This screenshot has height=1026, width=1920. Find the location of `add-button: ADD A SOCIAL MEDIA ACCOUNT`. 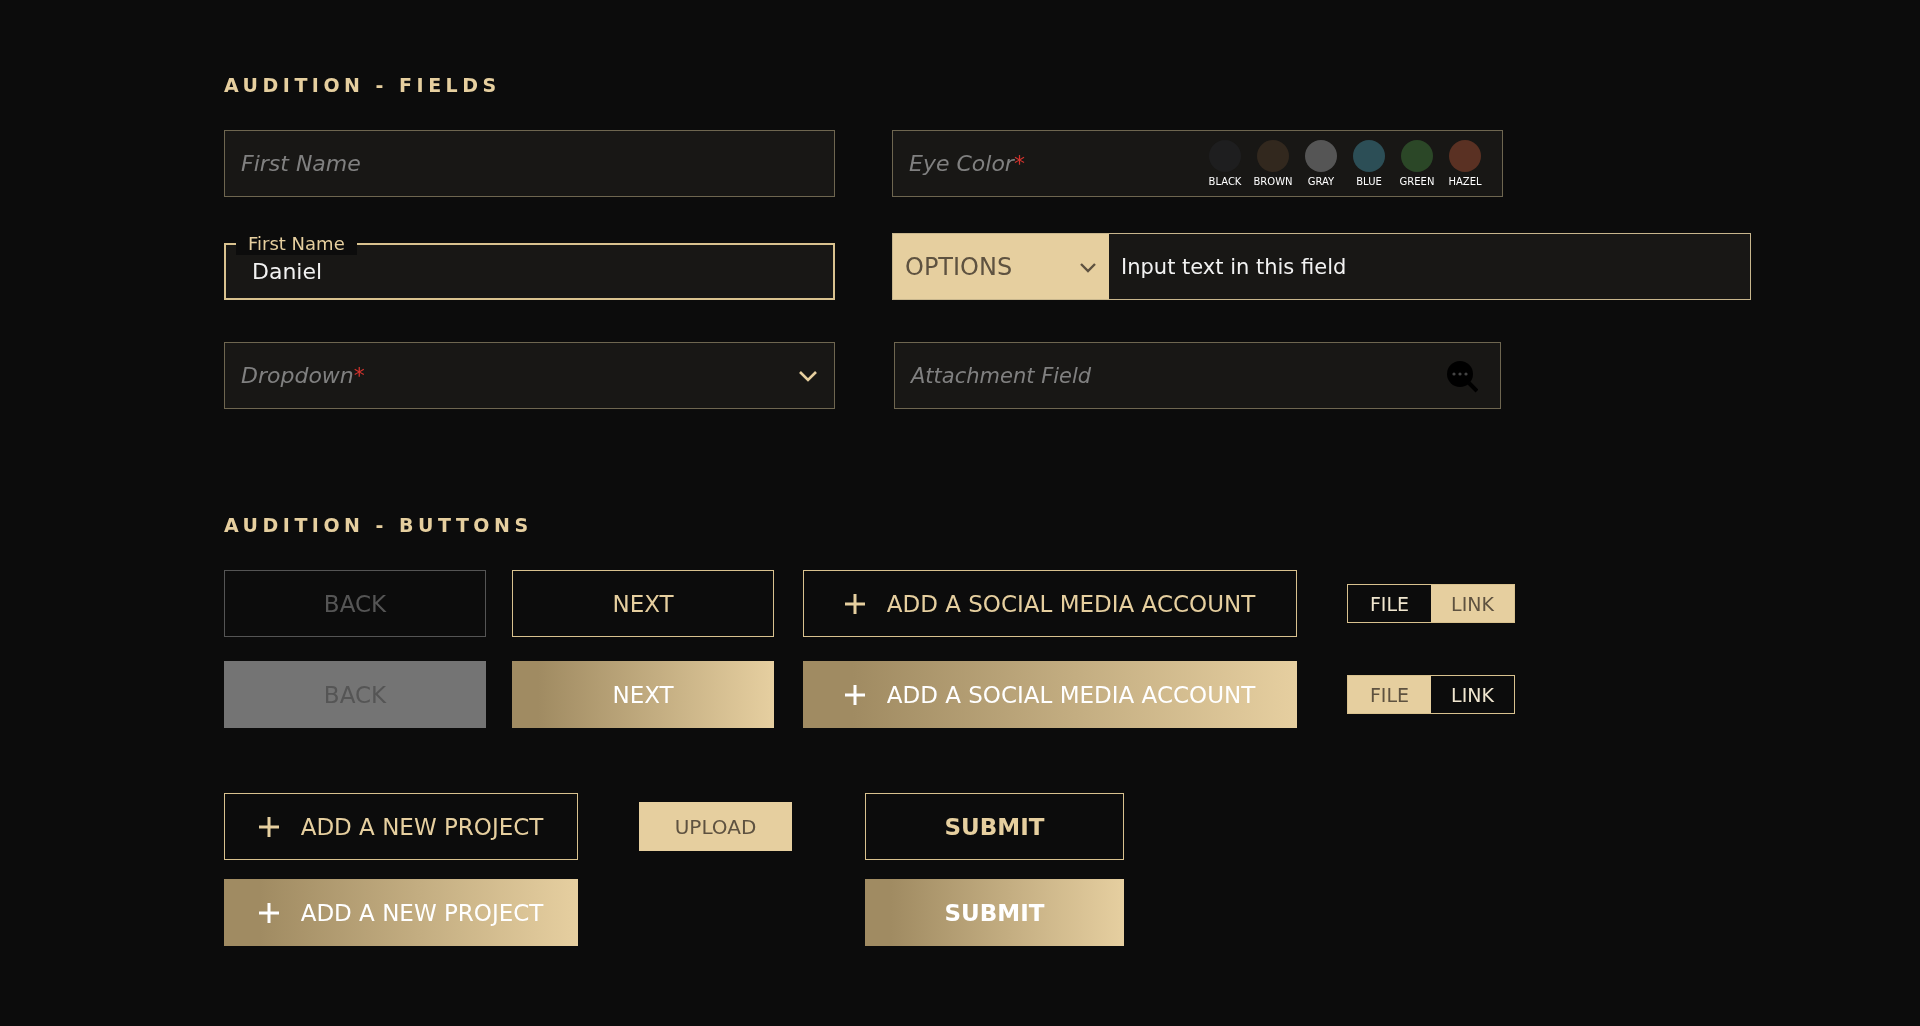

add-button: ADD A SOCIAL MEDIA ACCOUNT is located at coordinates (1050, 603).